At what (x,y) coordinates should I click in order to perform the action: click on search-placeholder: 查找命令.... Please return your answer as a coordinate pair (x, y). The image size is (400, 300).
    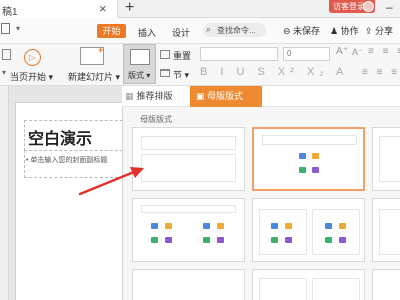
    Looking at the image, I should click on (236, 30).